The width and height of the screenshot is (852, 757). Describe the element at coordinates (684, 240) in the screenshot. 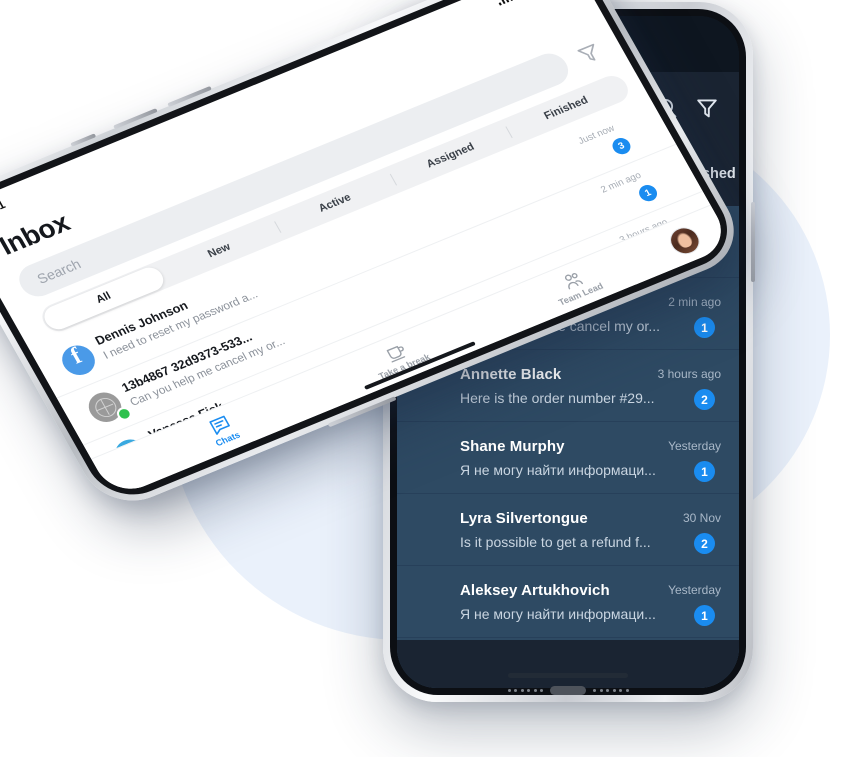

I see `user-avatar` at that location.